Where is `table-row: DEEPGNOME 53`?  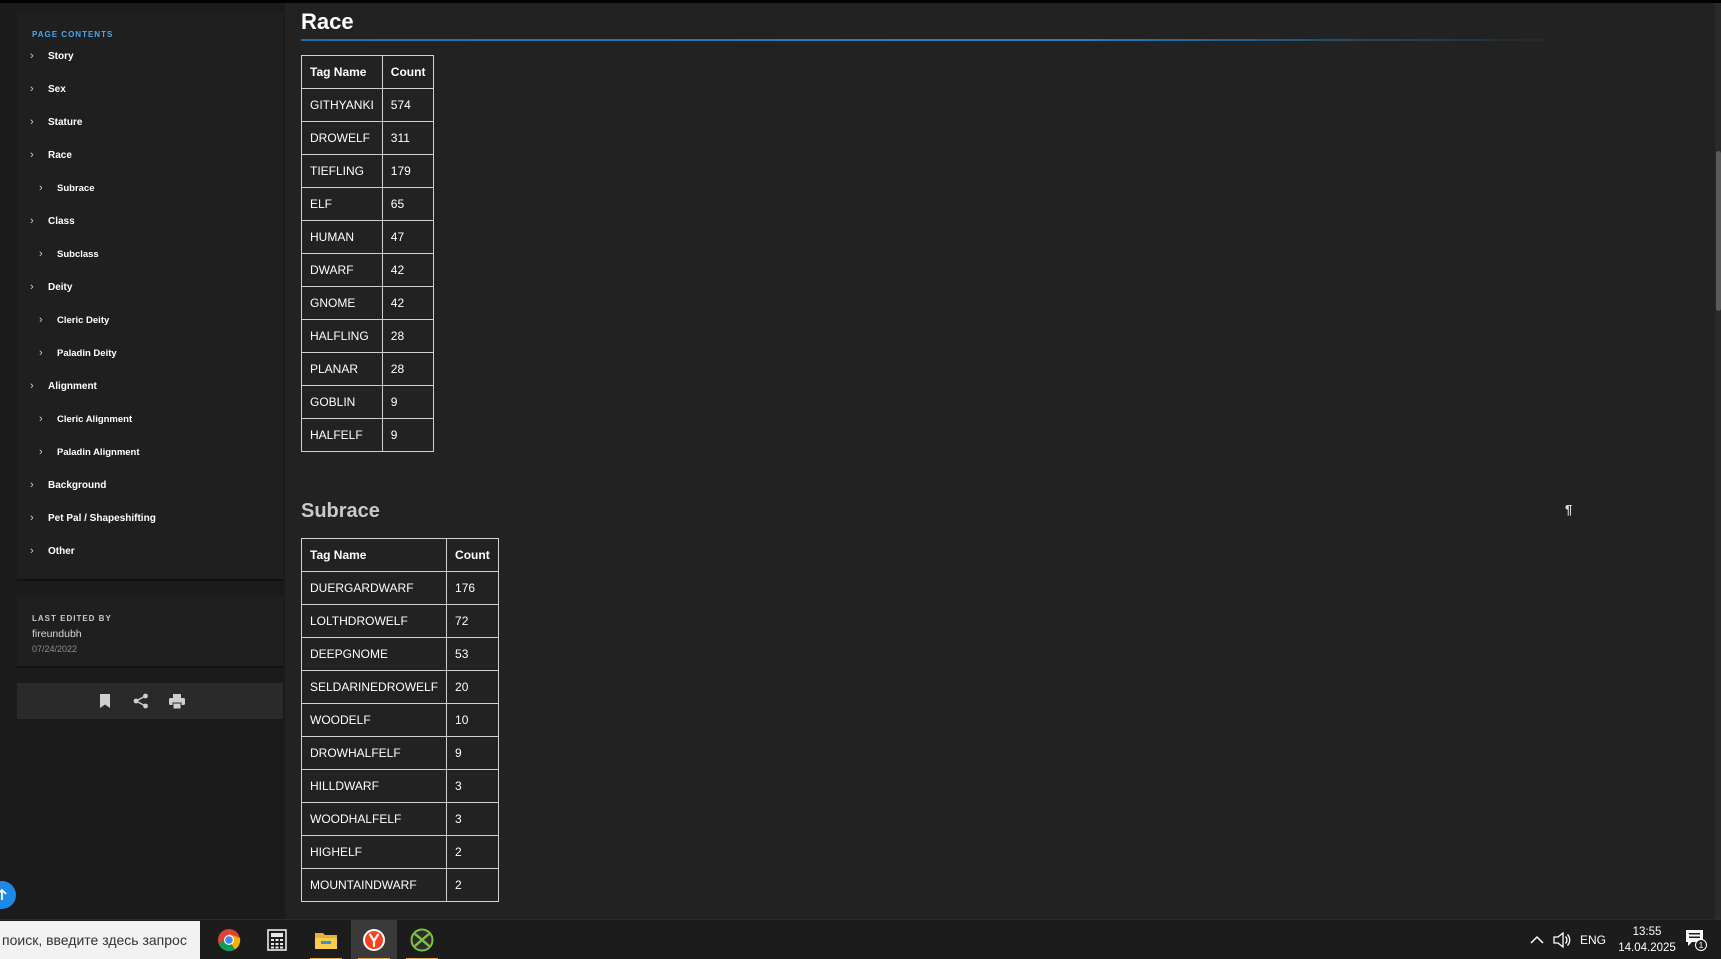
table-row: DEEPGNOME 53 is located at coordinates (399, 654).